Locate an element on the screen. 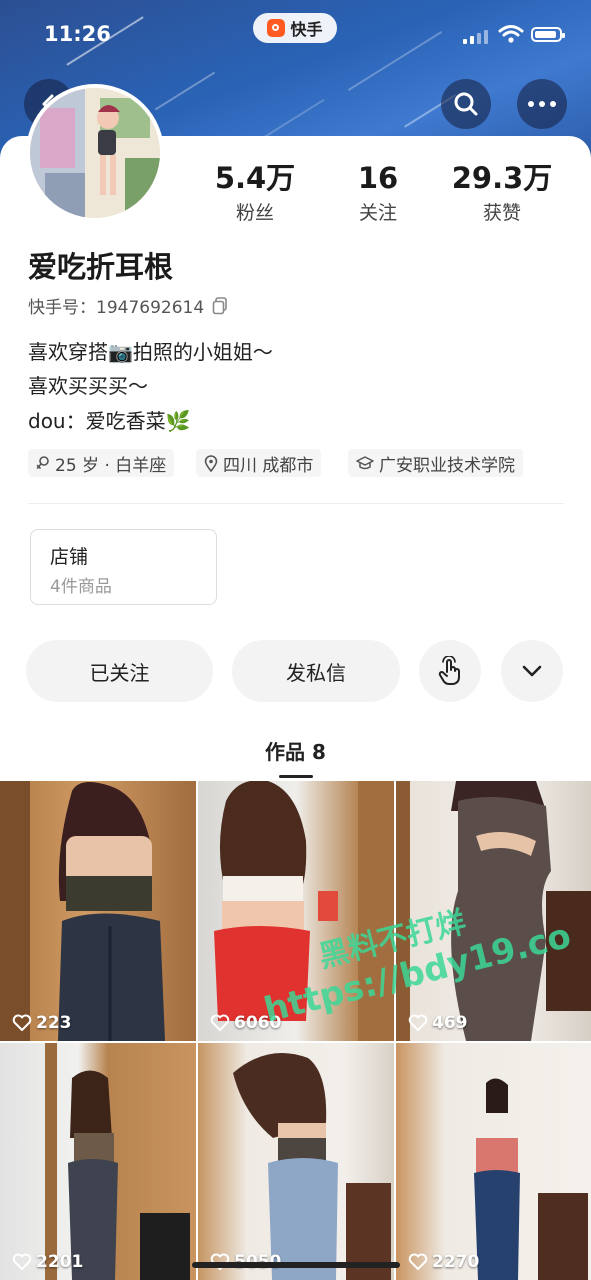 Image resolution: width=591 pixels, height=1280 pixels. tab-works: 作品 8 is located at coordinates (295, 750).